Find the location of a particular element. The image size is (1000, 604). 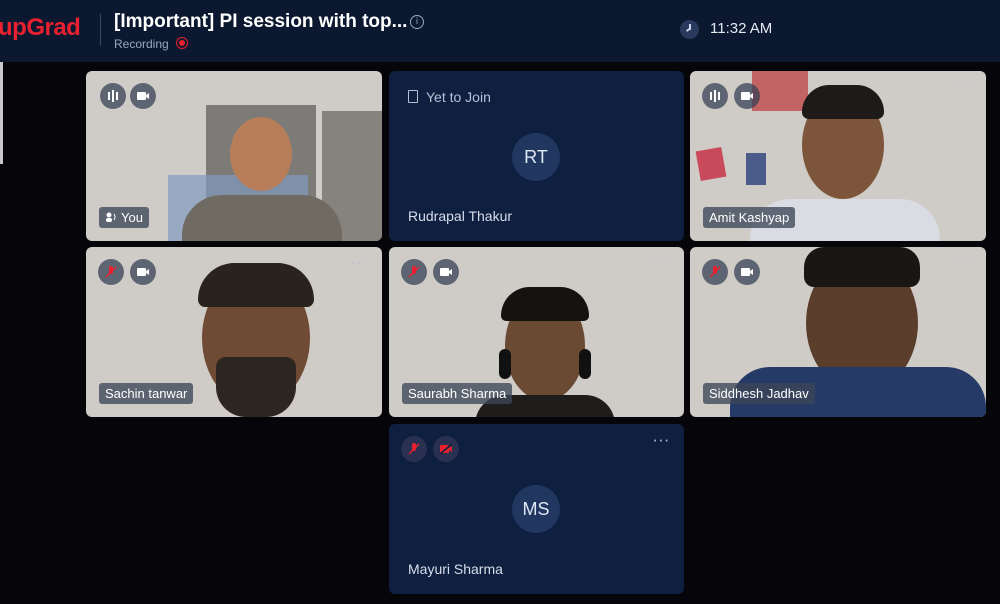

wall-frame is located at coordinates (780, 91).